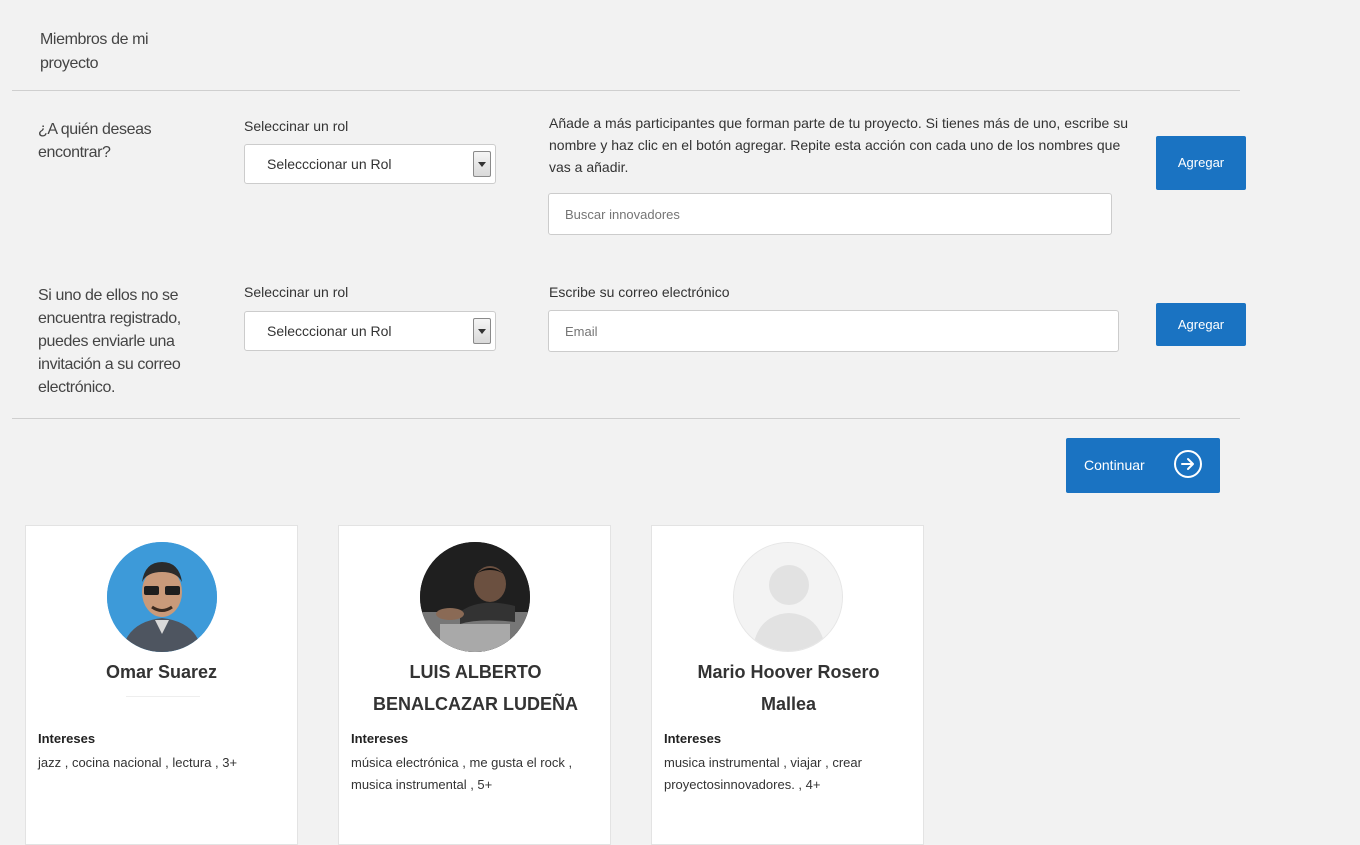 The height and width of the screenshot is (845, 1360). Describe the element at coordinates (475, 688) in the screenshot. I see `member-name: LUIS ALBERTO BENALCAZAR LUDEÑA` at that location.